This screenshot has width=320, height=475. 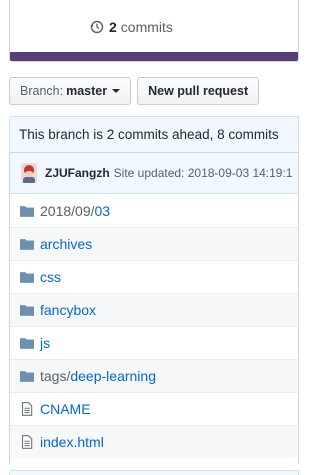 What do you see at coordinates (72, 442) in the screenshot?
I see `file-link: index.html` at bounding box center [72, 442].